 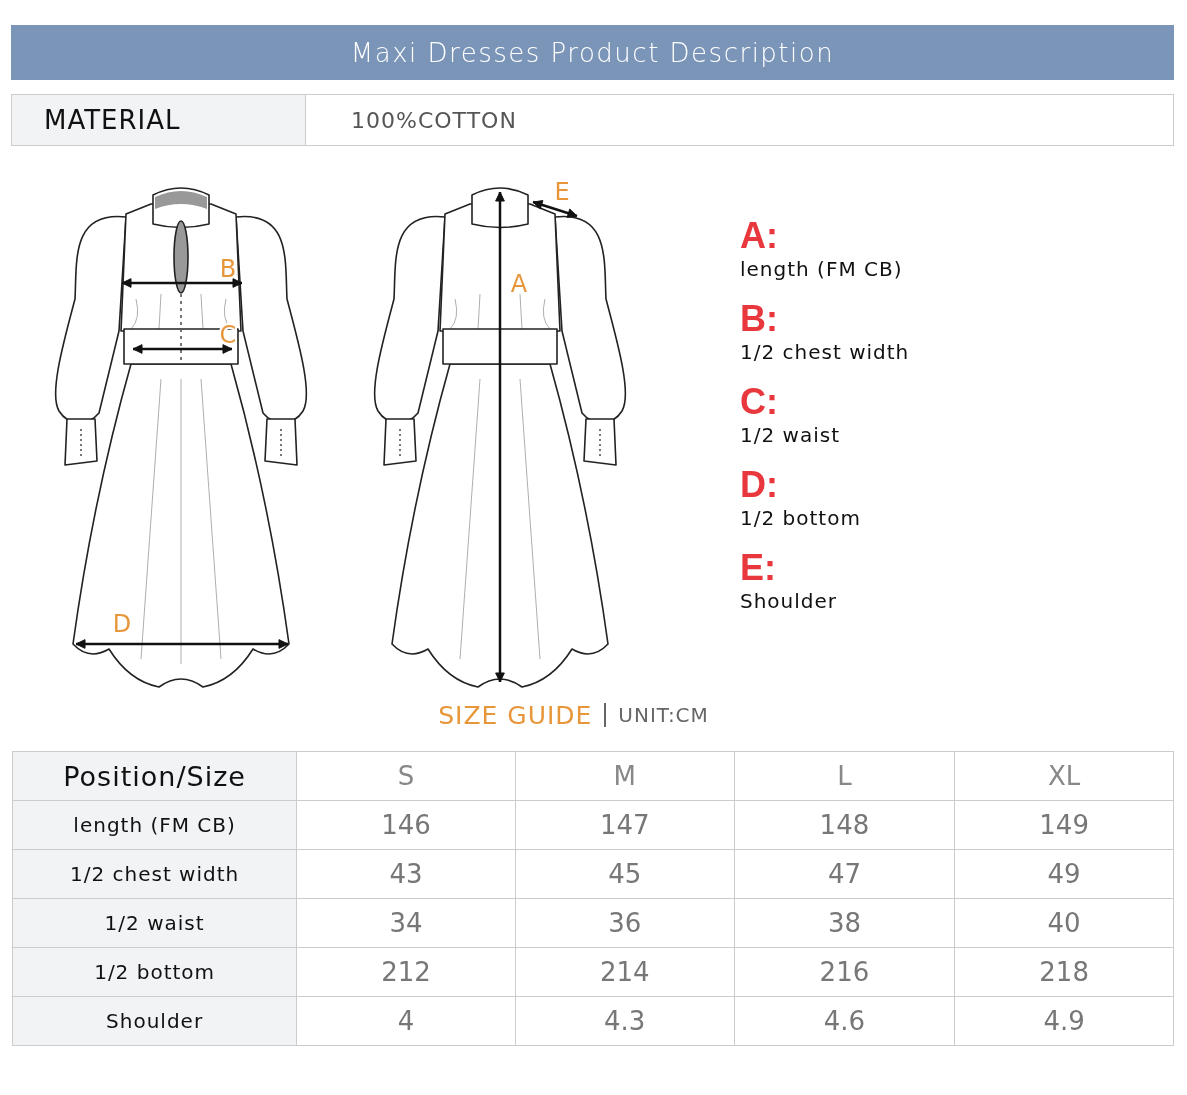 What do you see at coordinates (1064, 1021) in the screenshot?
I see `measurement-cell: 4.9` at bounding box center [1064, 1021].